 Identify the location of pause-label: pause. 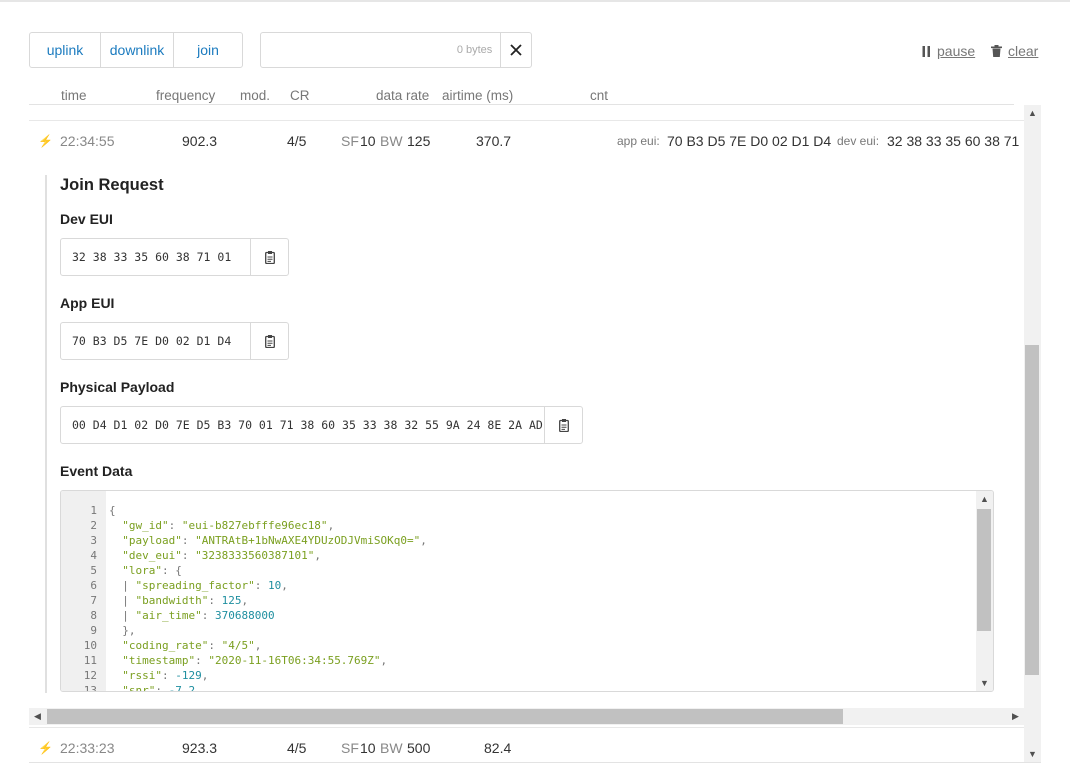
(956, 51).